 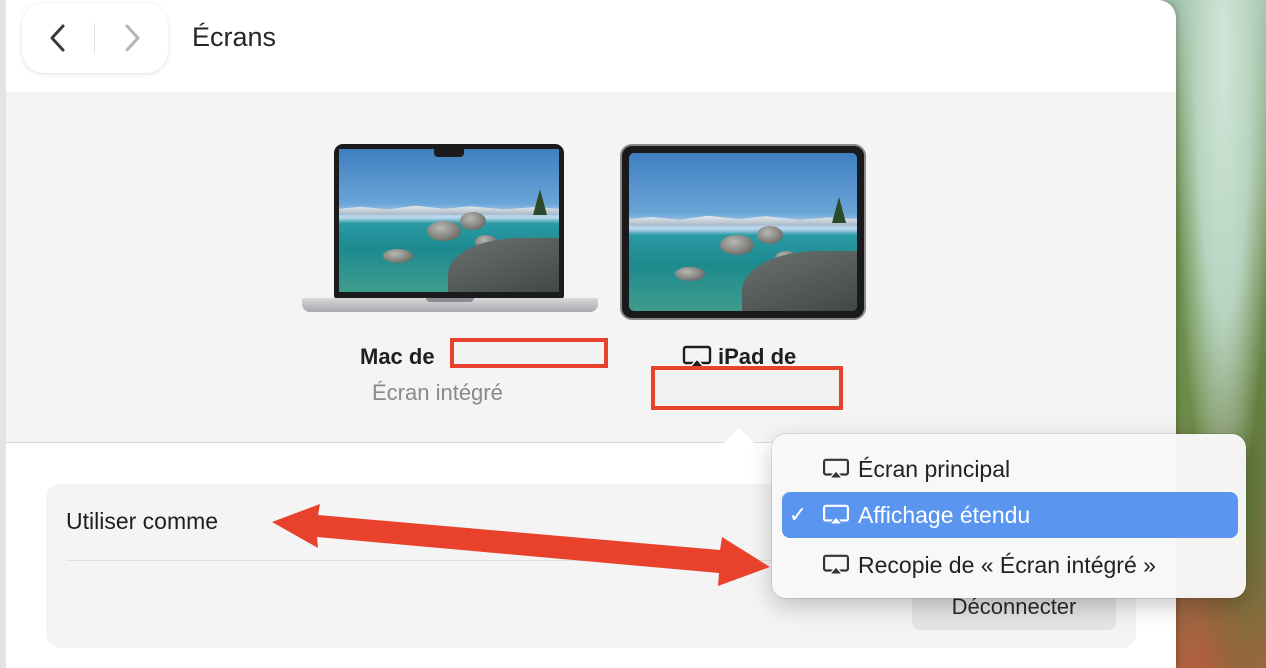 I want to click on mac-wallpaper-preview, so click(x=449, y=220).